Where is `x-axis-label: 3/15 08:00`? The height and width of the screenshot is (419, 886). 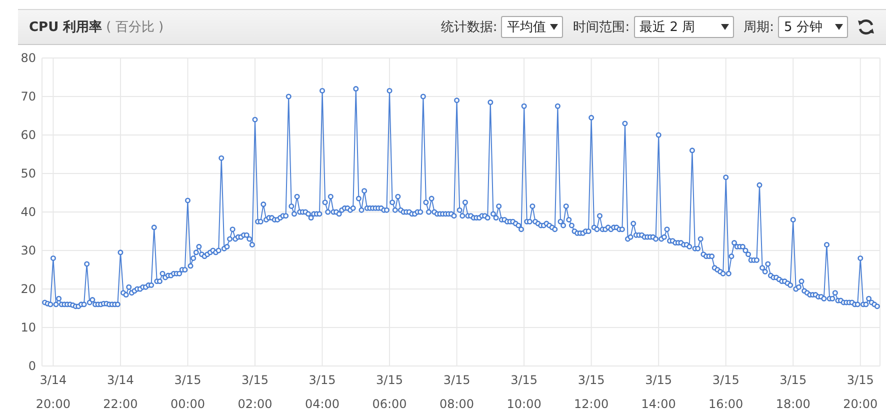
x-axis-label: 3/15 08:00 is located at coordinates (457, 392).